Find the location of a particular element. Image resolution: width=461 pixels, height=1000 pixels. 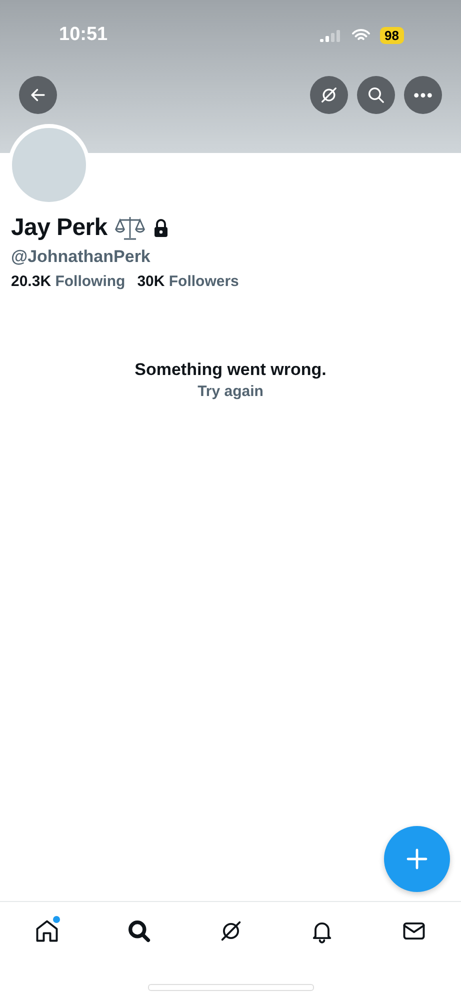

more-button is located at coordinates (423, 95).